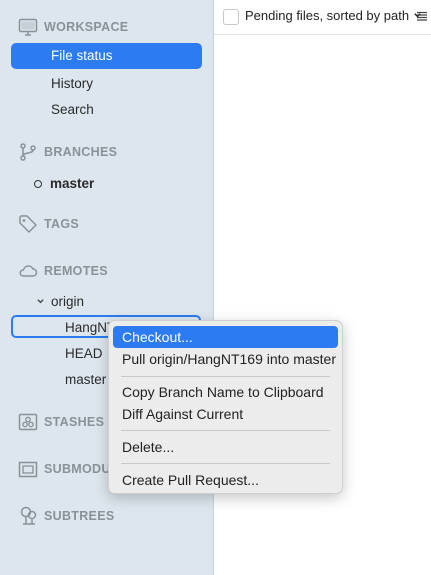  I want to click on stashes-header: STASHES, so click(61, 422).